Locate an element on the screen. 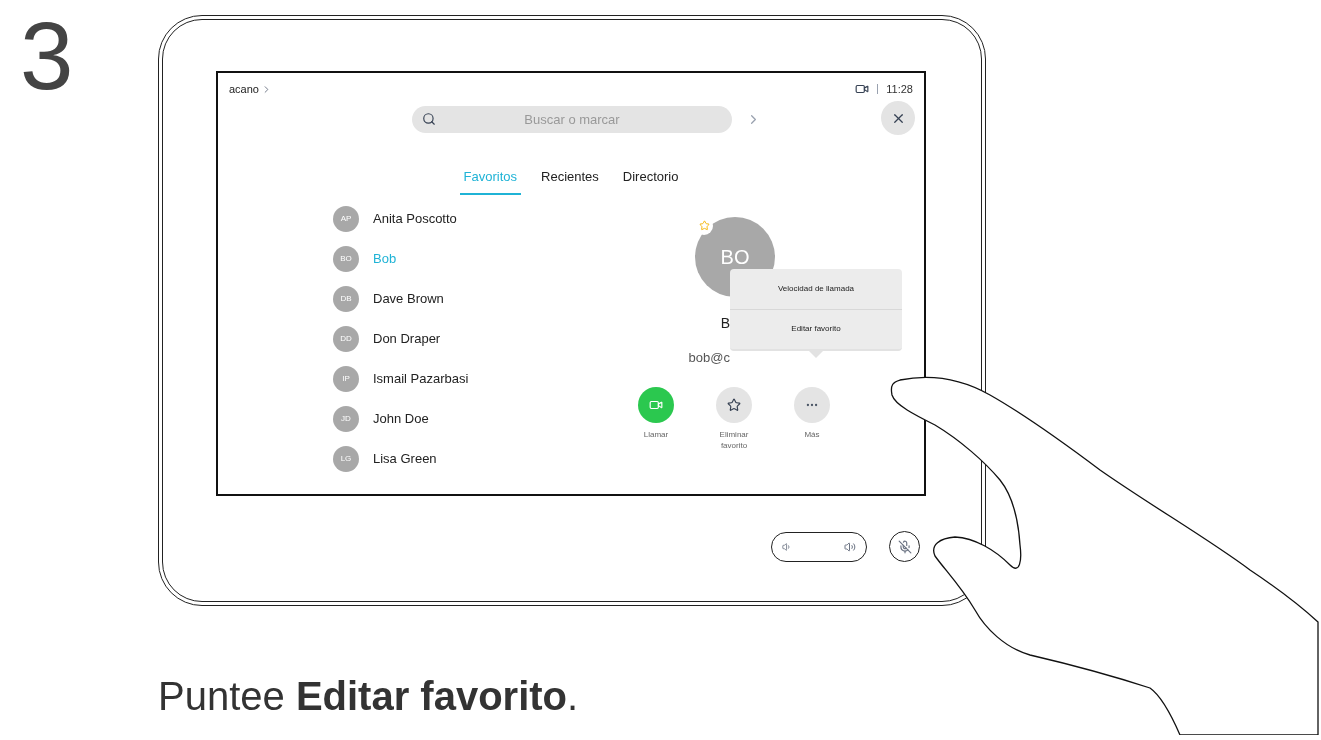 The height and width of the screenshot is (740, 1321). contact-item: John Doe is located at coordinates (401, 418).